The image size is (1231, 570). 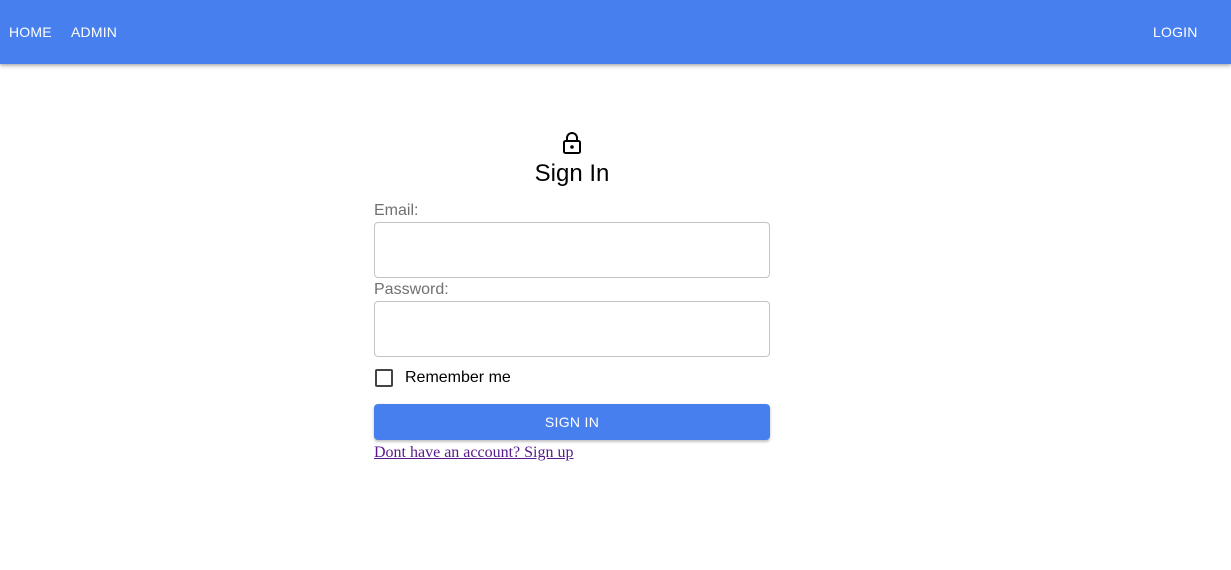 I want to click on lock-icon, so click(x=572, y=143).